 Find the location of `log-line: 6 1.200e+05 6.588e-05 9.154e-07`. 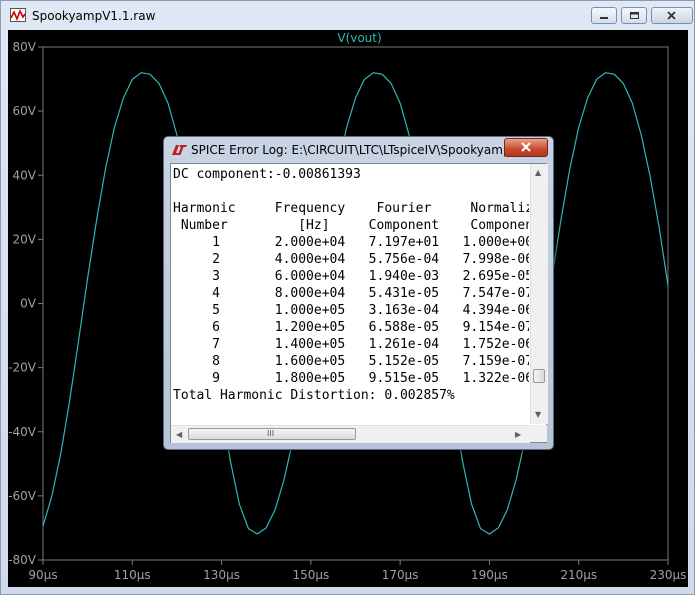

log-line: 6 1.200e+05 6.588e-05 9.154e-07 is located at coordinates (351, 327).